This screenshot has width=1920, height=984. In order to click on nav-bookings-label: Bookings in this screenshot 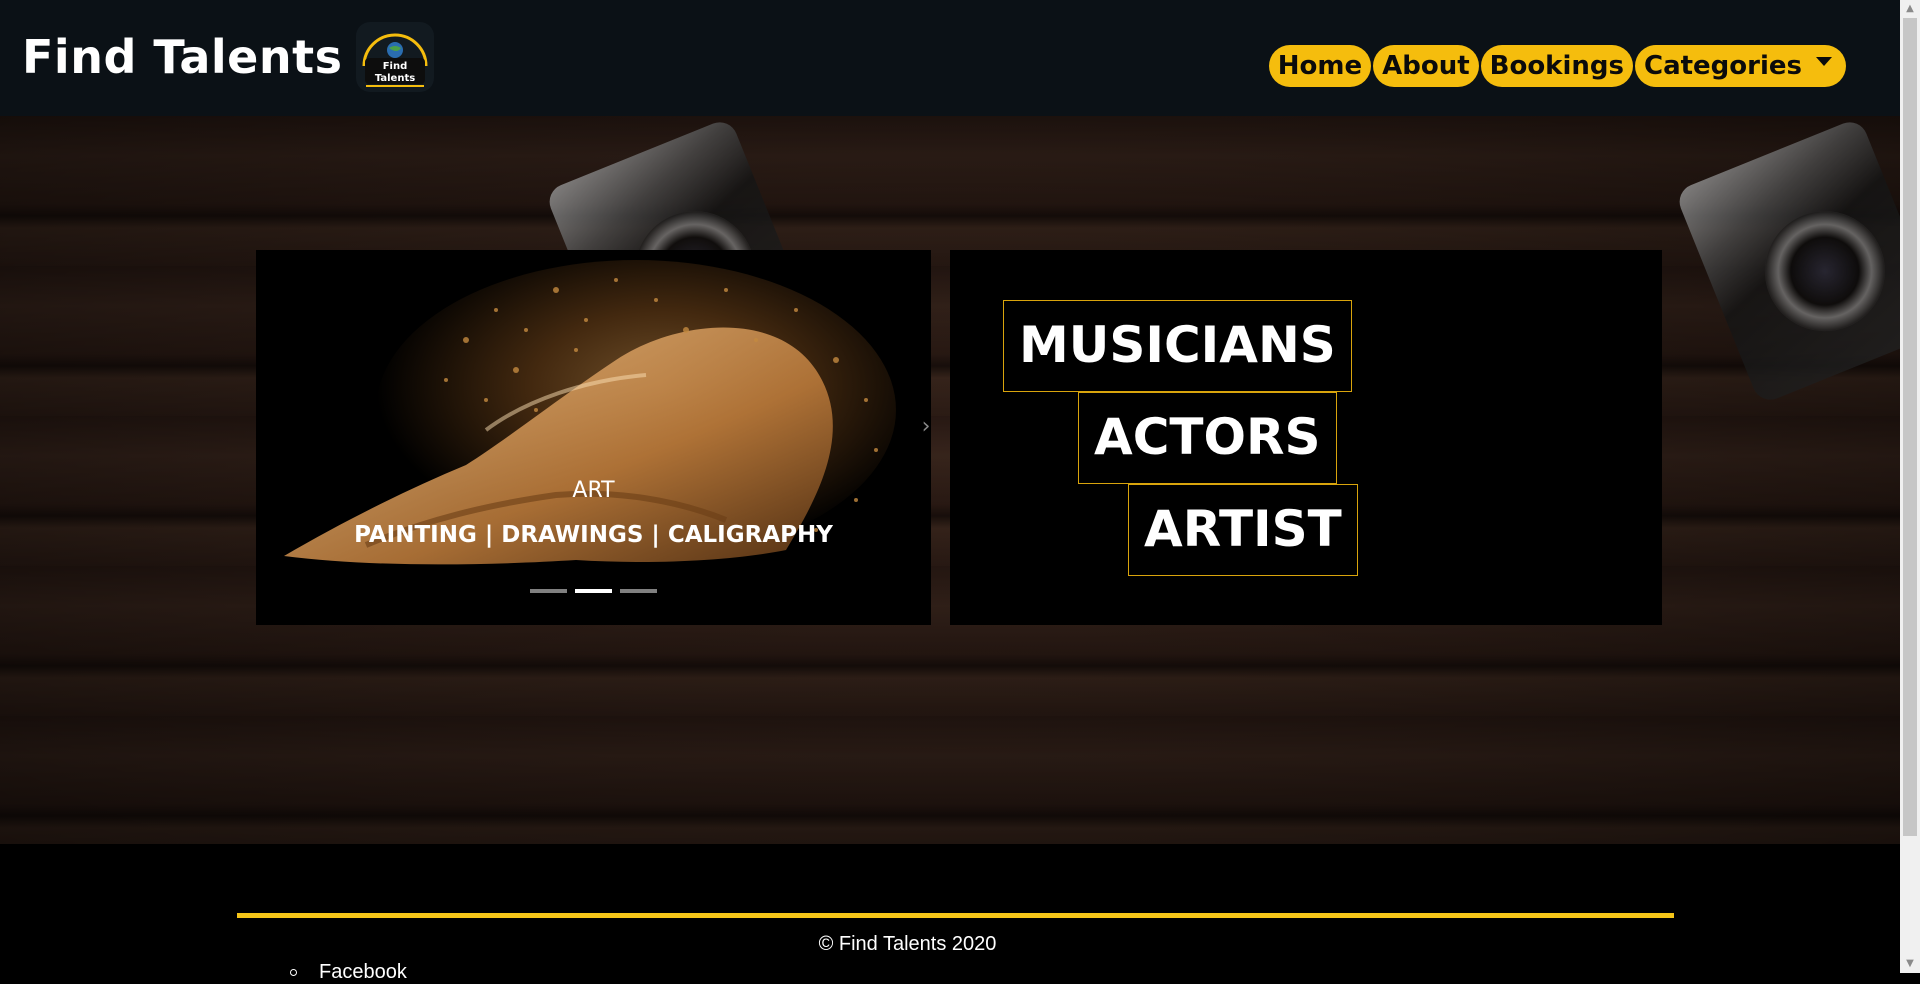, I will do `click(1556, 66)`.